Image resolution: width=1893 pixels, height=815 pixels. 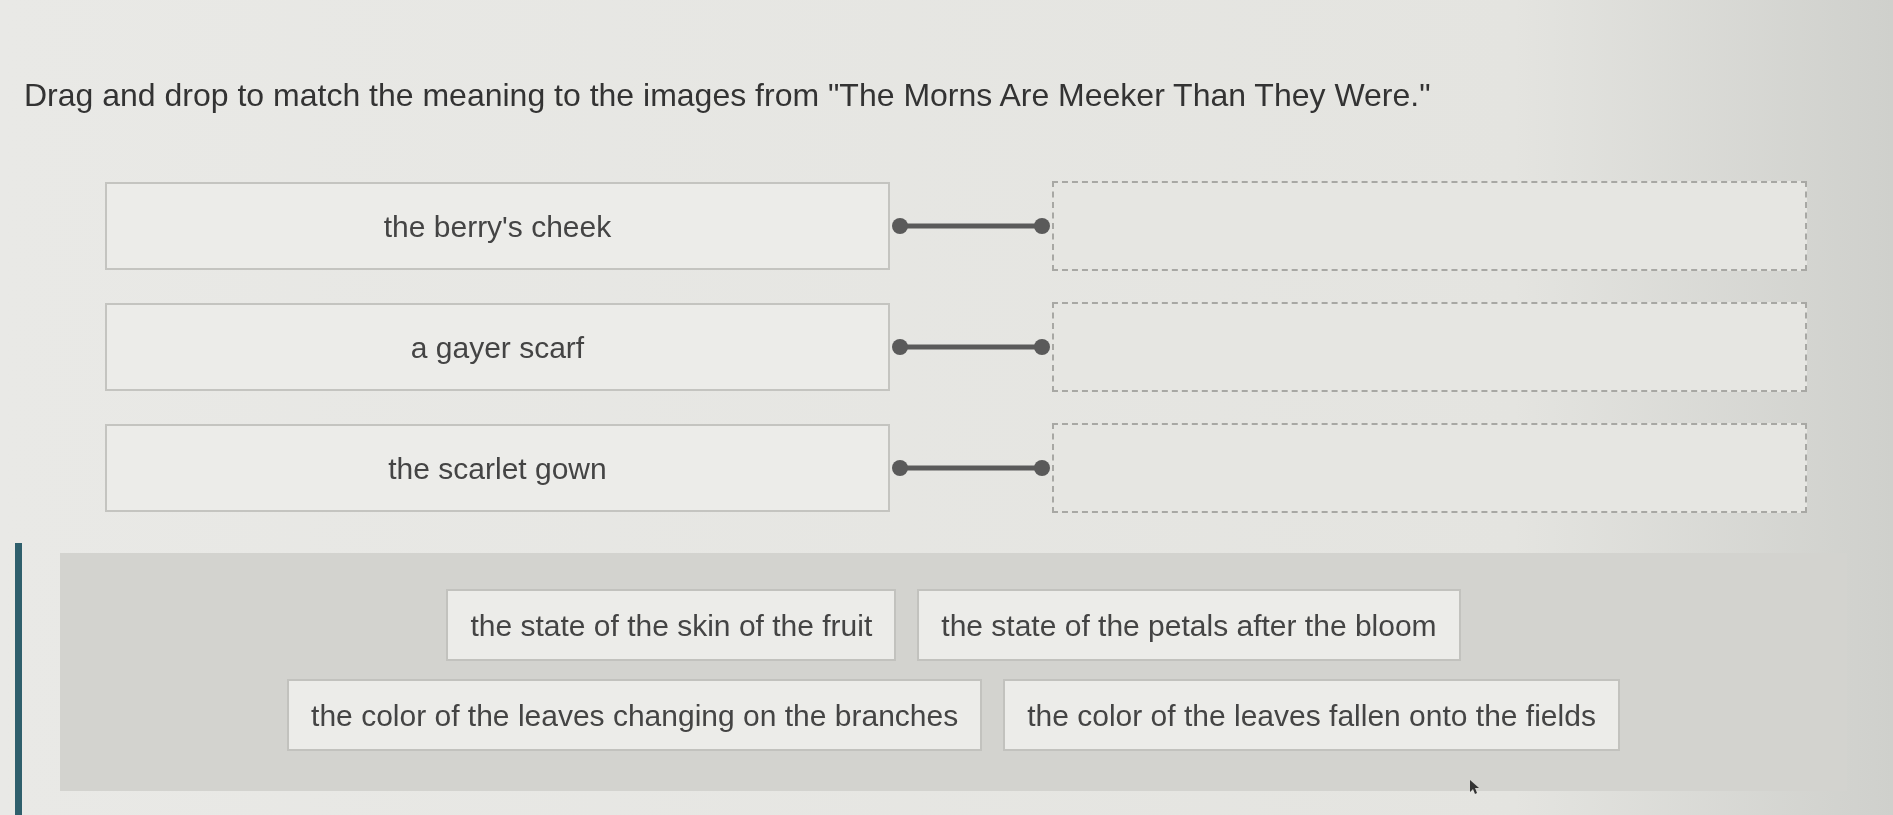 What do you see at coordinates (727, 95) in the screenshot?
I see `instruction-text: Drag and drop to match the meaning to the images from "The Morns Are Meeker Than They Were."` at bounding box center [727, 95].